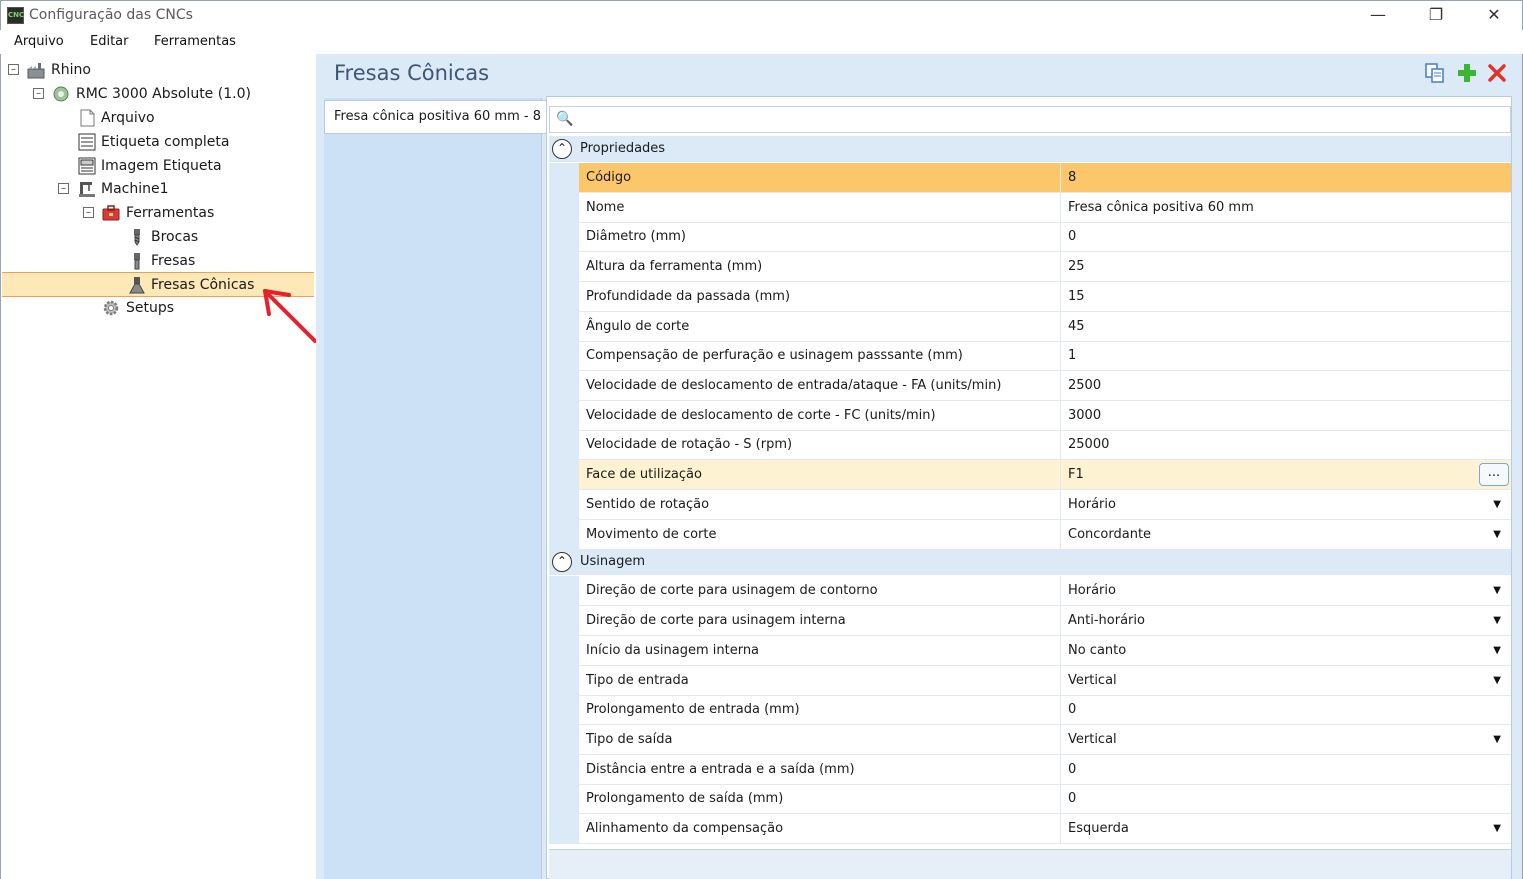  What do you see at coordinates (151, 118) in the screenshot?
I see `tree-node-arquivo: Arquivo` at bounding box center [151, 118].